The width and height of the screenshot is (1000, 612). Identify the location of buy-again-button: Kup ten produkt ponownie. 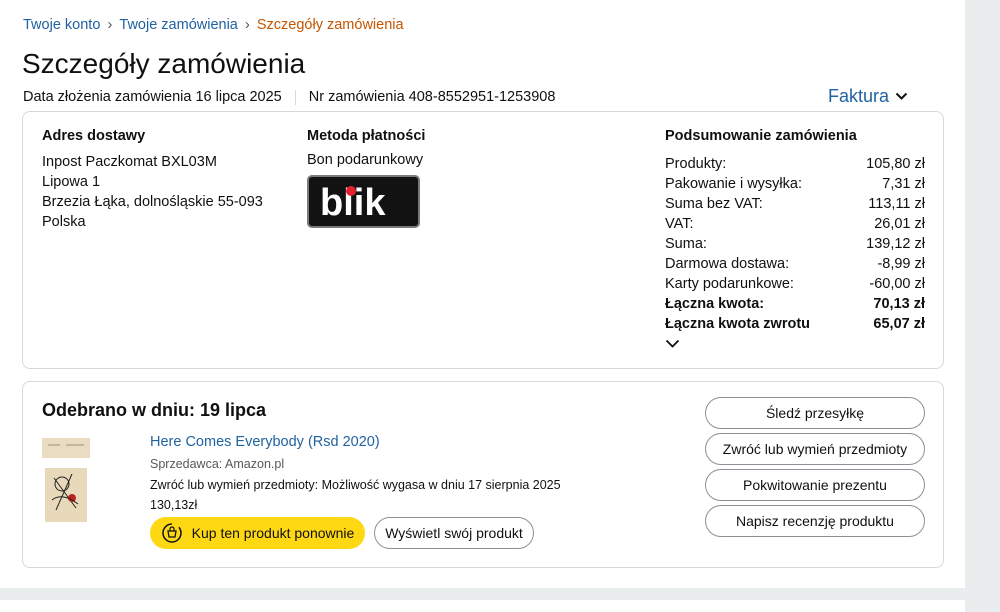
(257, 533).